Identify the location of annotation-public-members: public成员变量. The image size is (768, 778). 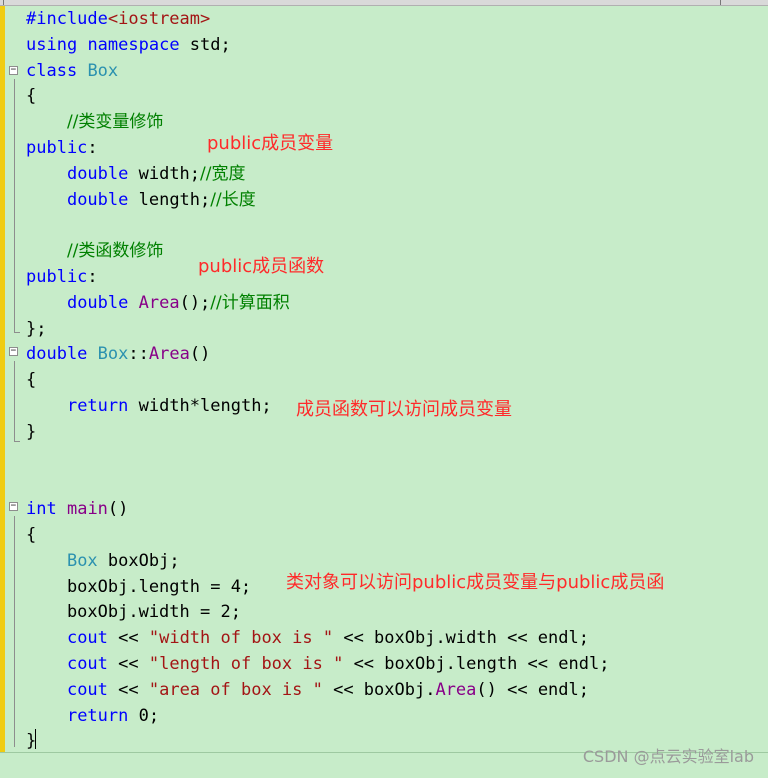
(270, 143).